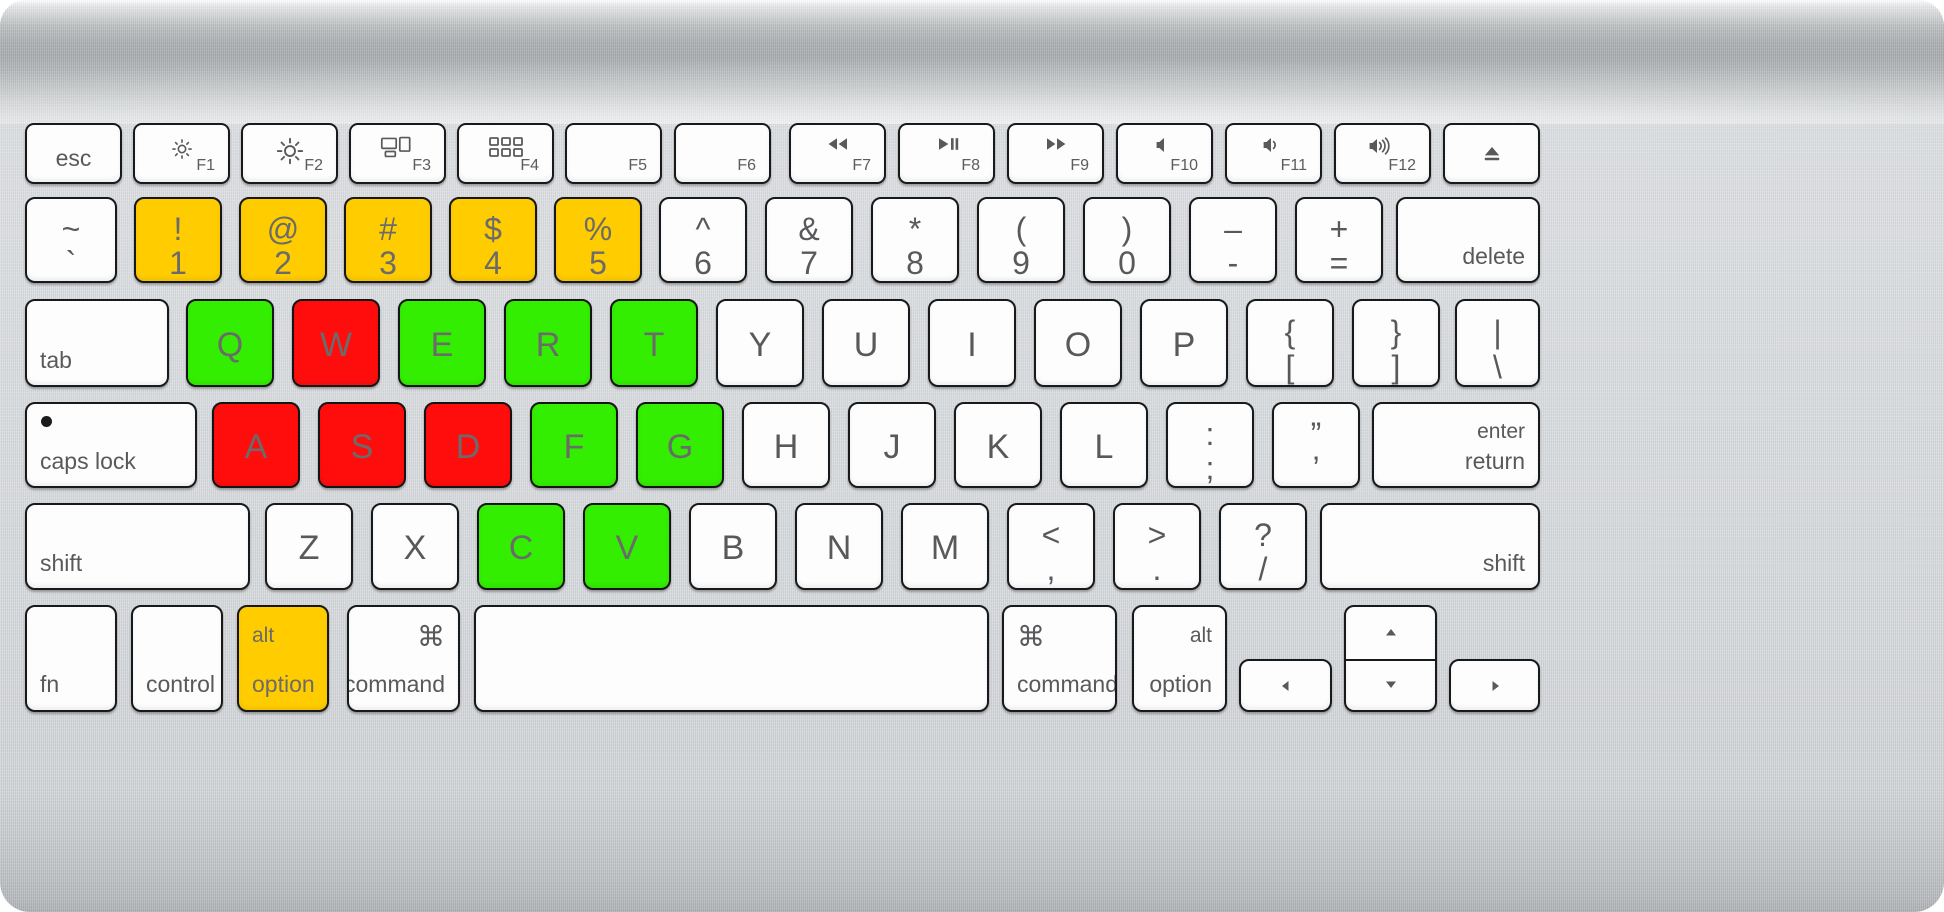 The height and width of the screenshot is (912, 1944). I want to click on key-semicolon: : ;, so click(1210, 445).